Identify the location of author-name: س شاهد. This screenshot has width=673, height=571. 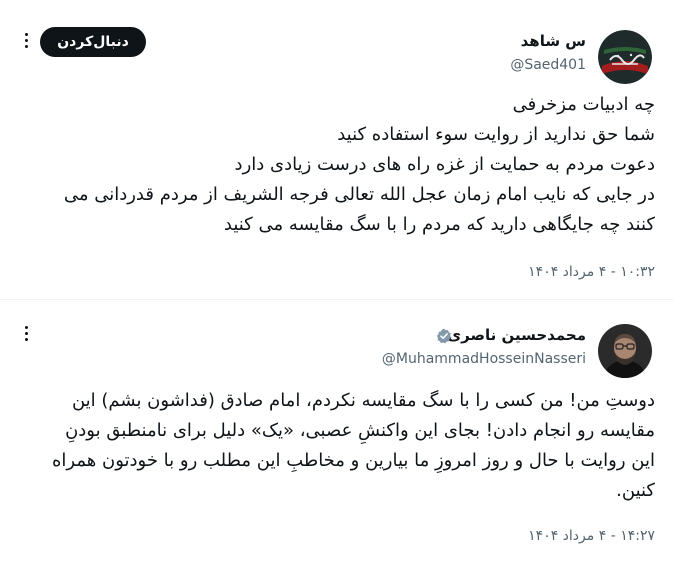
(553, 41).